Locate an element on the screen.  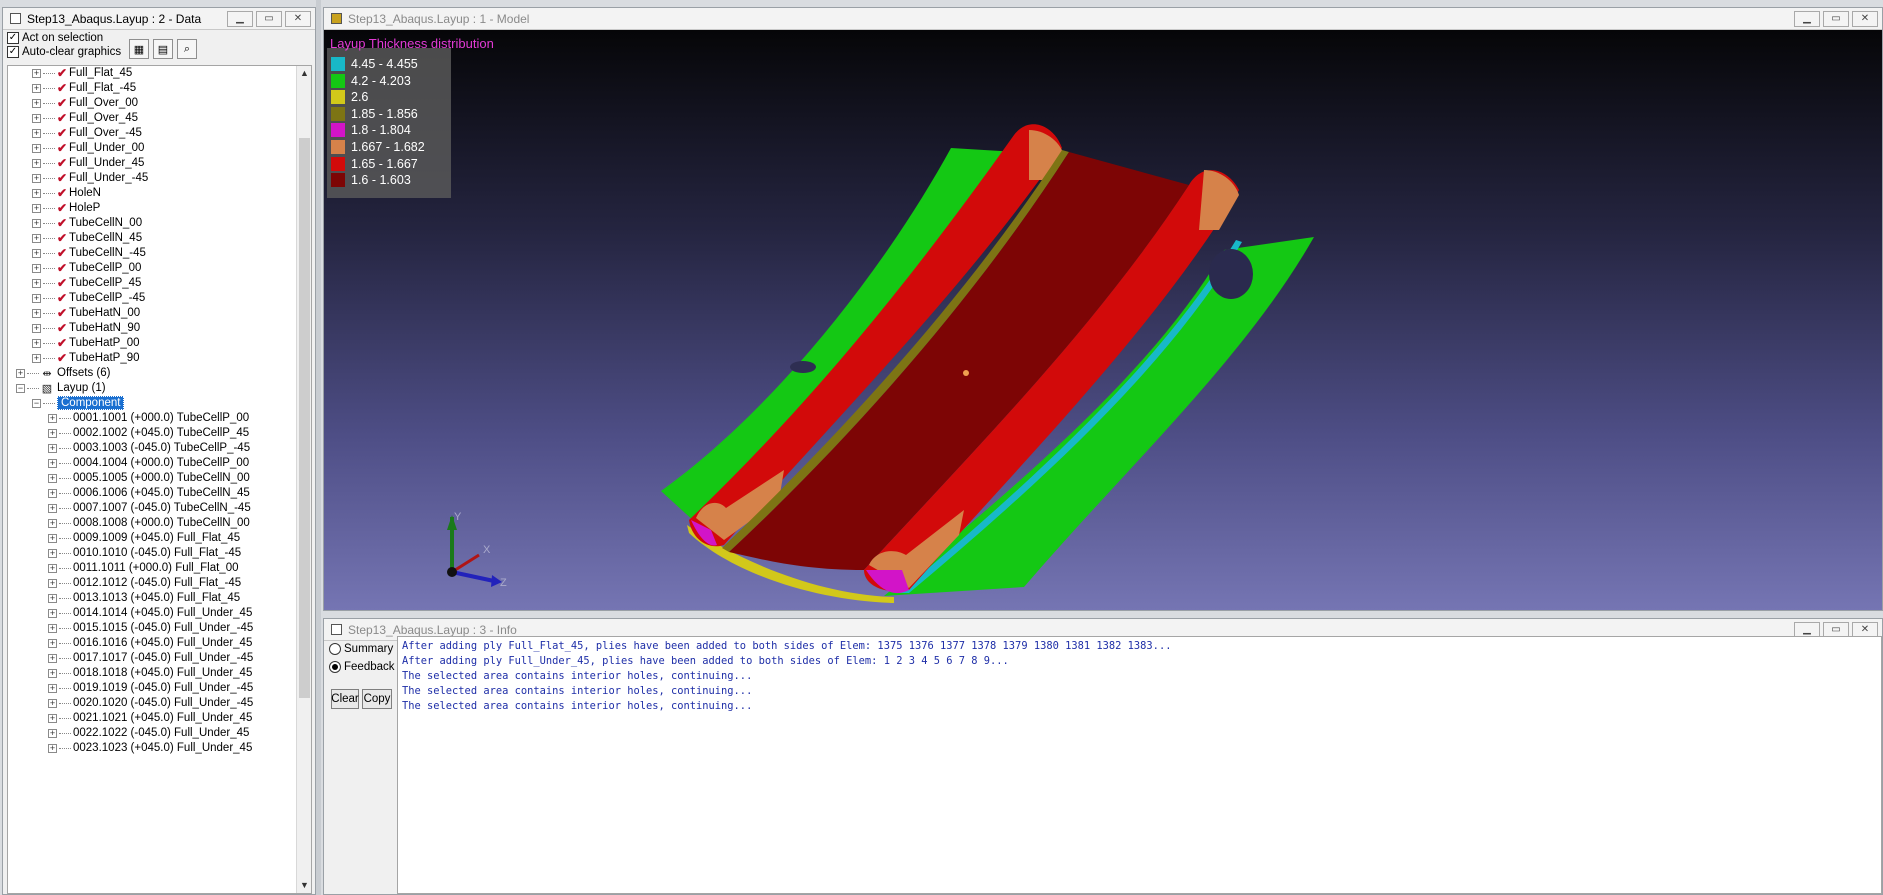
feedback-radio is located at coordinates (335, 667).